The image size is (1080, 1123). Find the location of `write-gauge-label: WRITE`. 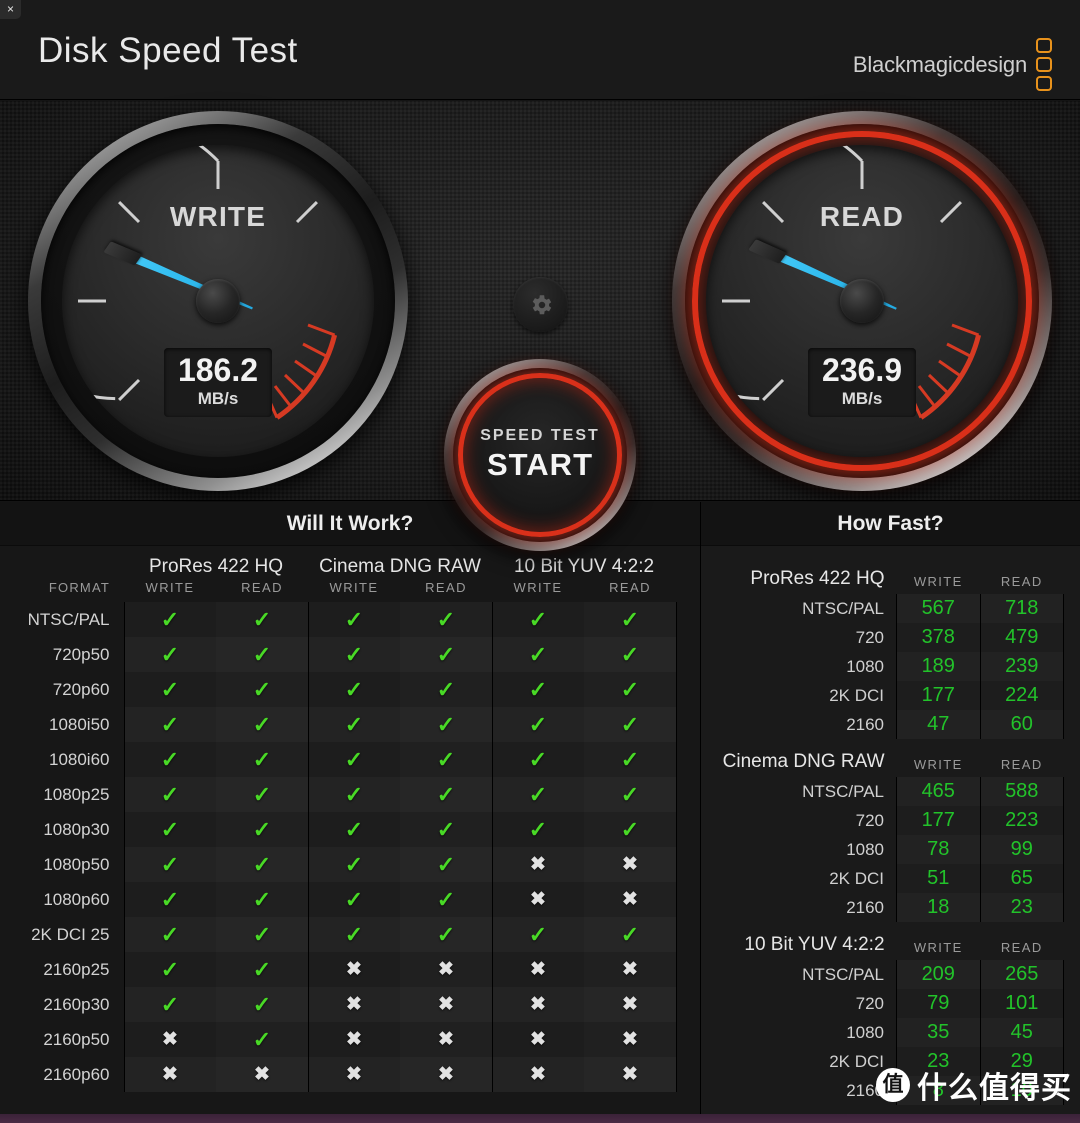

write-gauge-label: WRITE is located at coordinates (218, 216).